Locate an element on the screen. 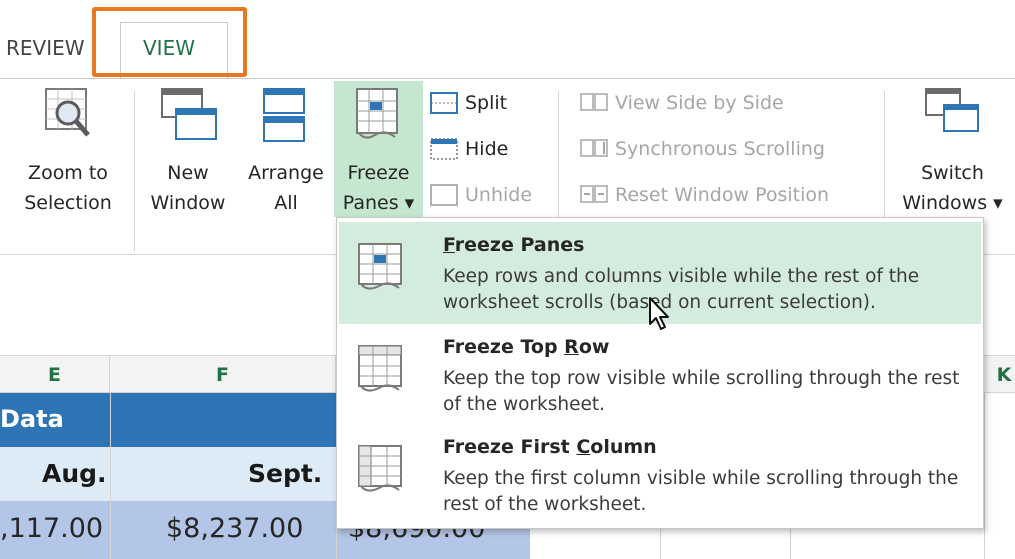  arrange-all-button: Arrange All is located at coordinates (286, 151).